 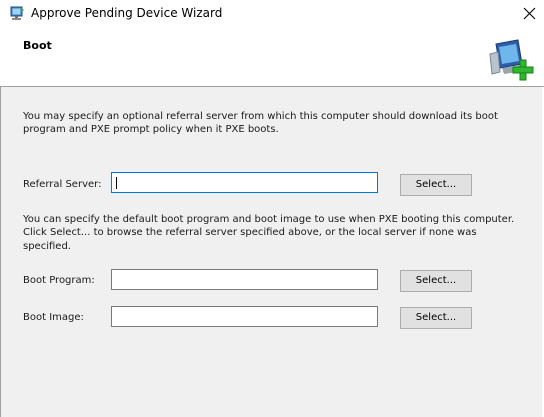 What do you see at coordinates (272, 14) in the screenshot?
I see `title-bar: Approve Pending Device Wizard` at bounding box center [272, 14].